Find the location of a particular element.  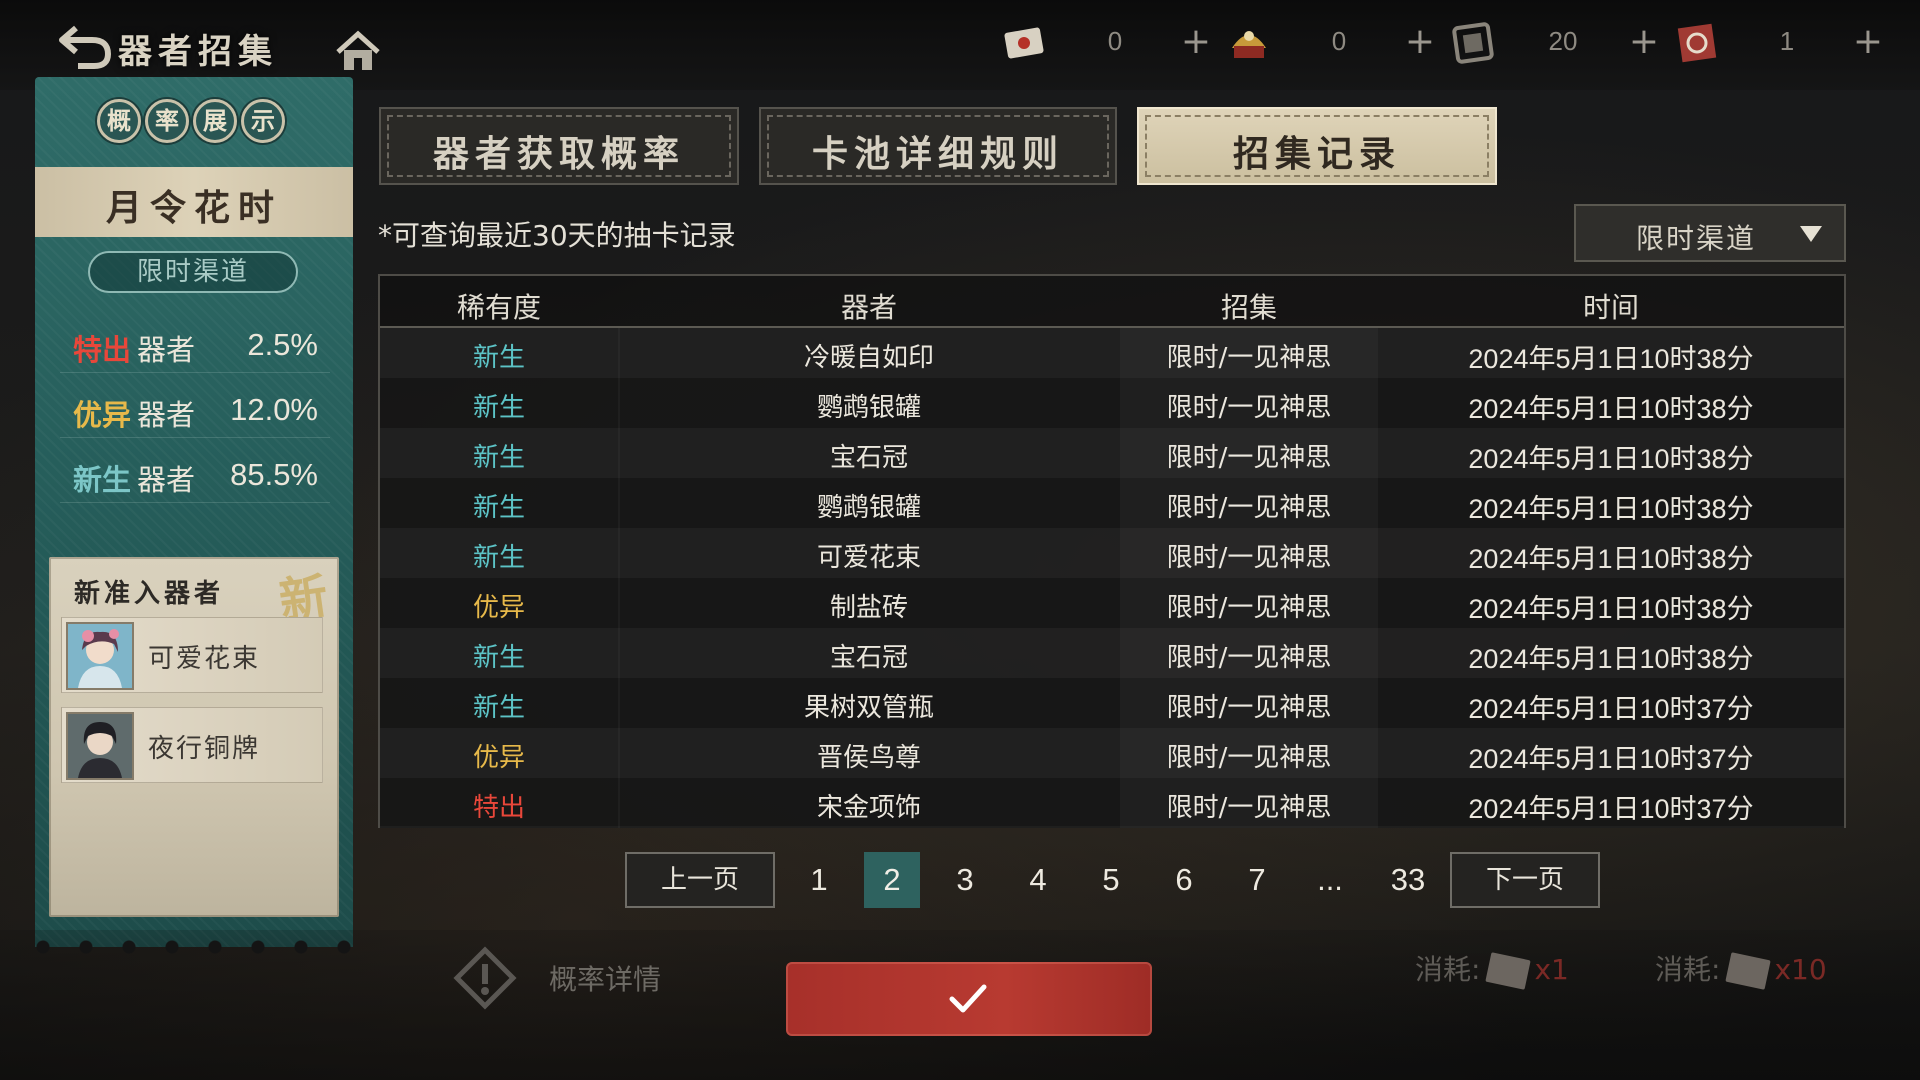

tab-recruit-record: 招集记录 is located at coordinates (1317, 146).